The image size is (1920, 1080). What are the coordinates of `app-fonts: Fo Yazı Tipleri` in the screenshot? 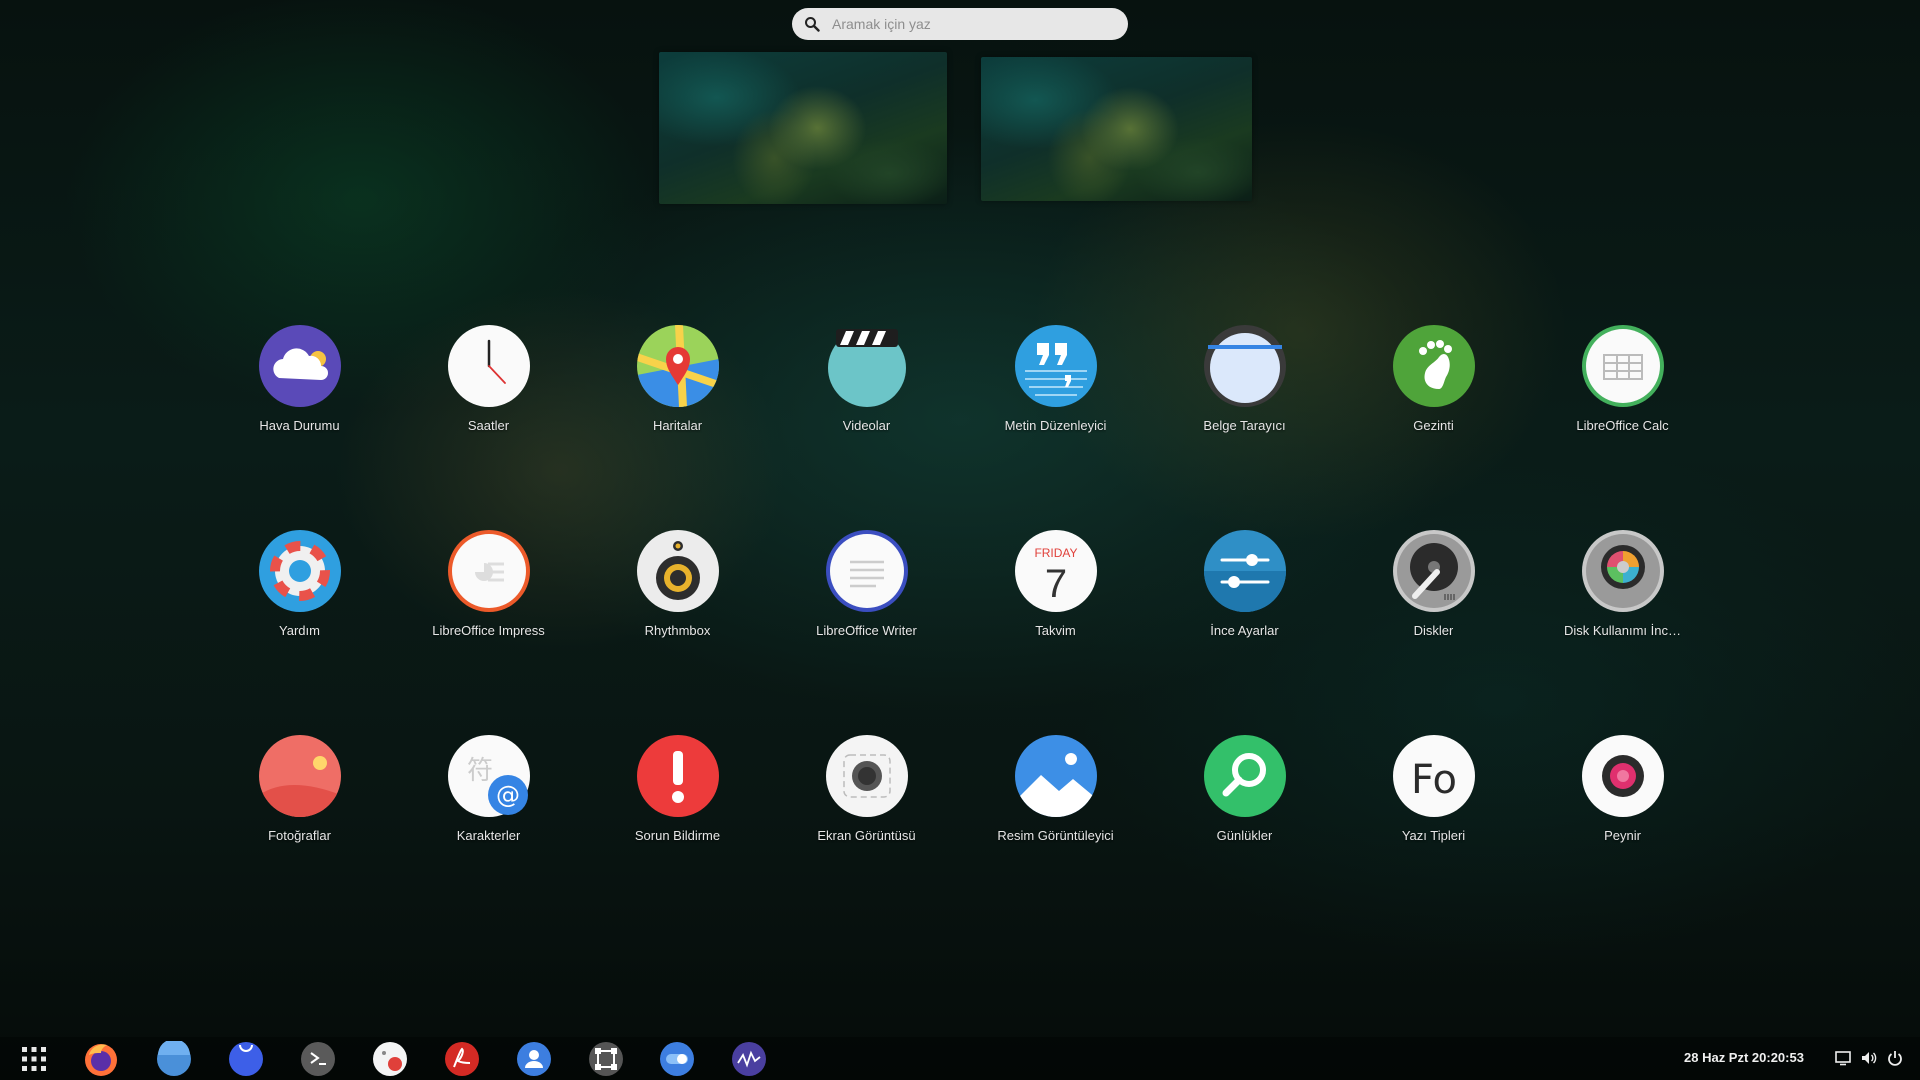 It's located at (1433, 837).